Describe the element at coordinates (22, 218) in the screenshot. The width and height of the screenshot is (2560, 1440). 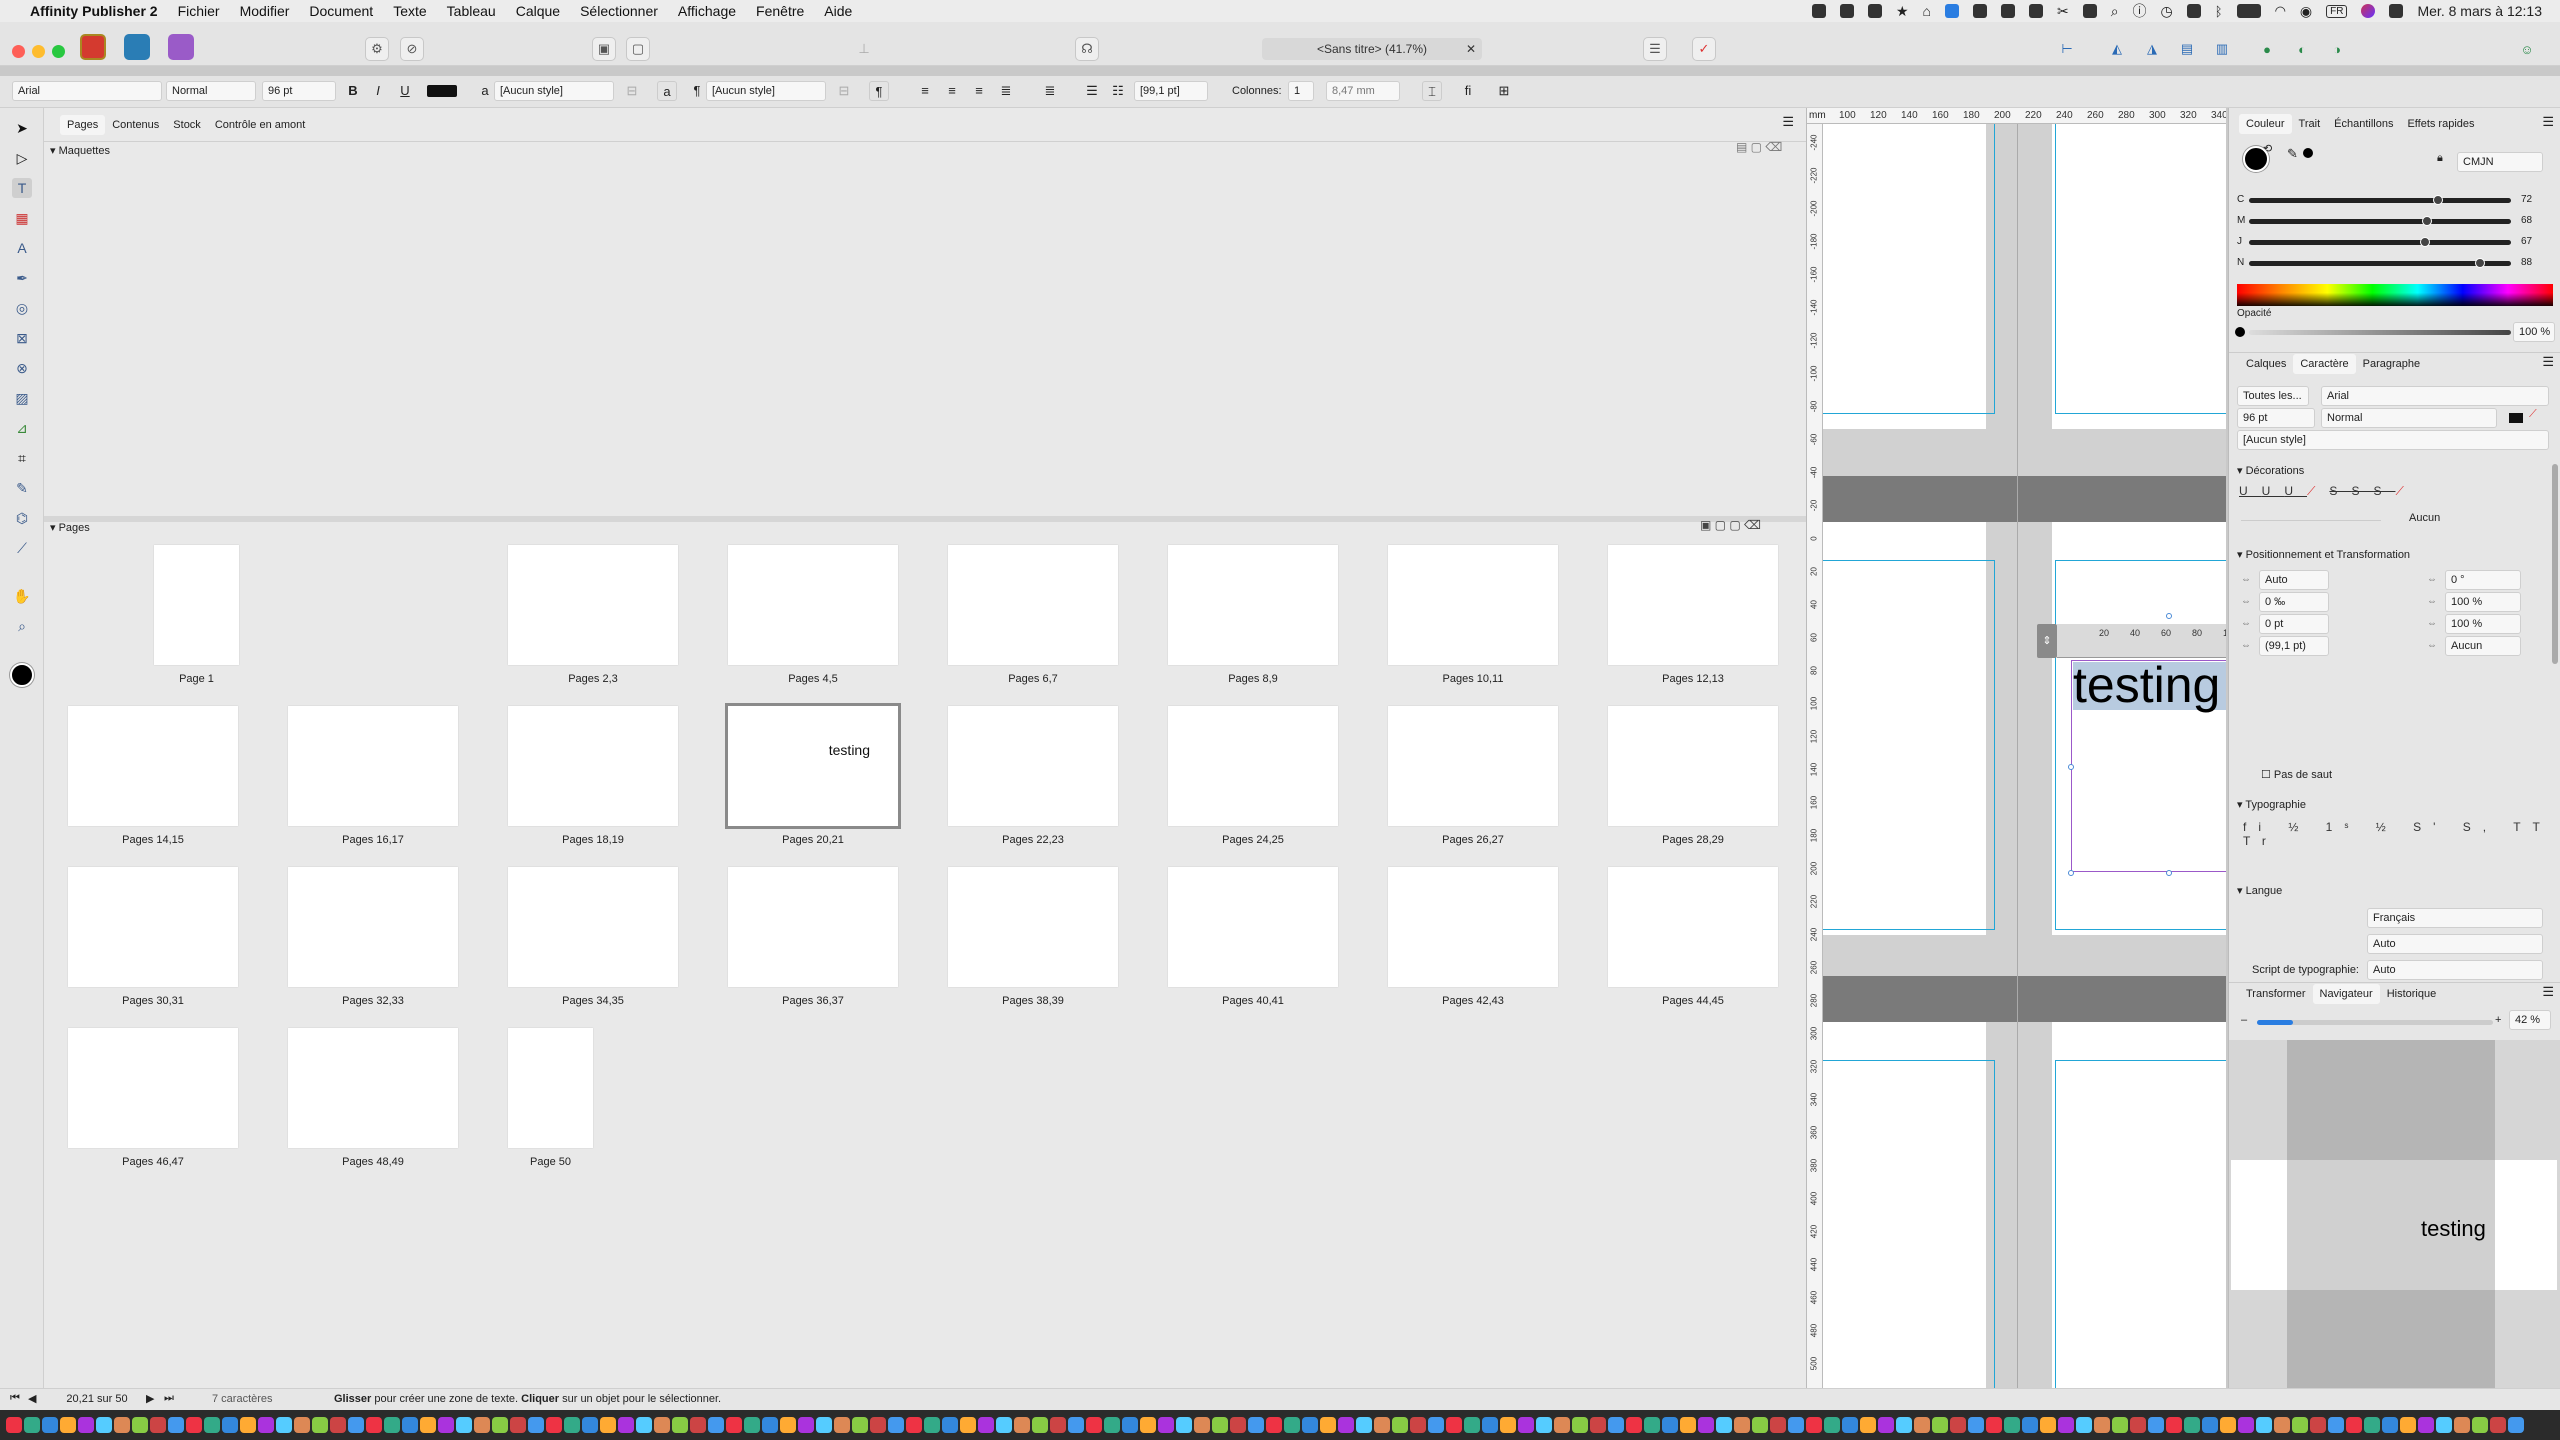
I see `table-tool-icon: ▦` at that location.